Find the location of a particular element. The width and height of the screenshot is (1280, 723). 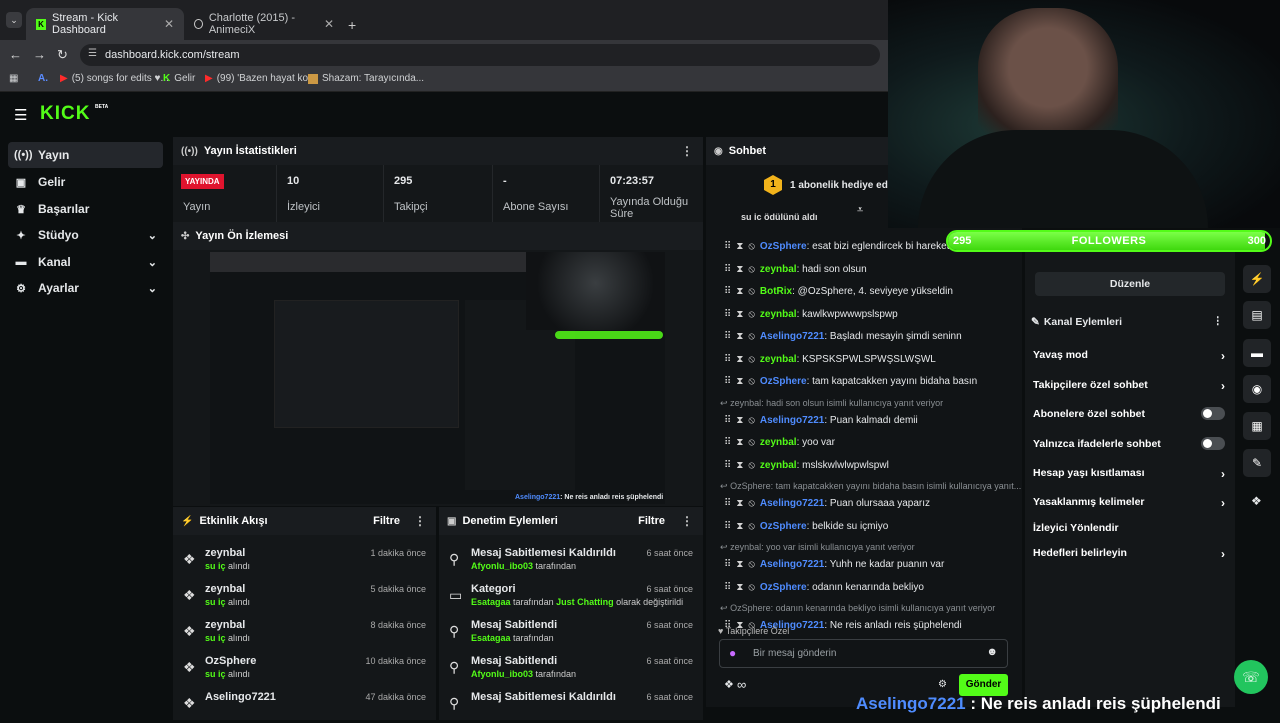

sidebar-item-ayarlar: ⚙ Ayarlar ⌄ is located at coordinates (85, 288).